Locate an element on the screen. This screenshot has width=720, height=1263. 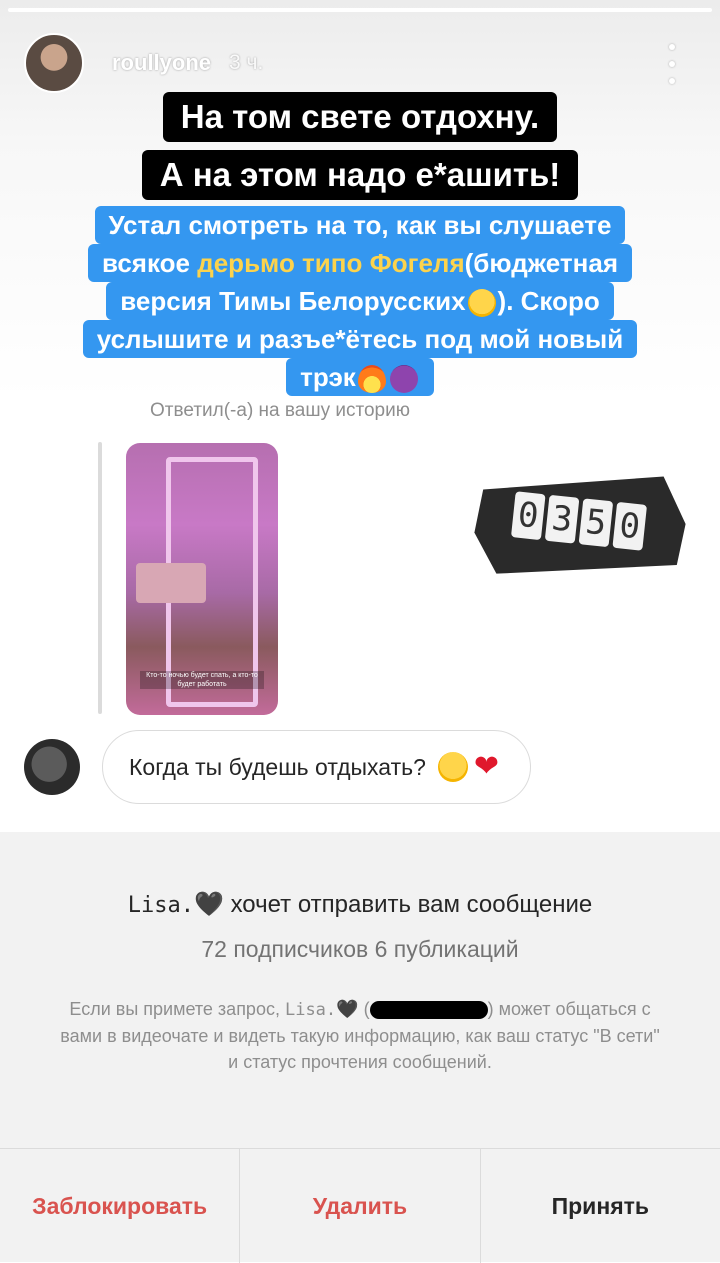
request-actions: Заблокировать Удалить Принять is located at coordinates (360, 1205).